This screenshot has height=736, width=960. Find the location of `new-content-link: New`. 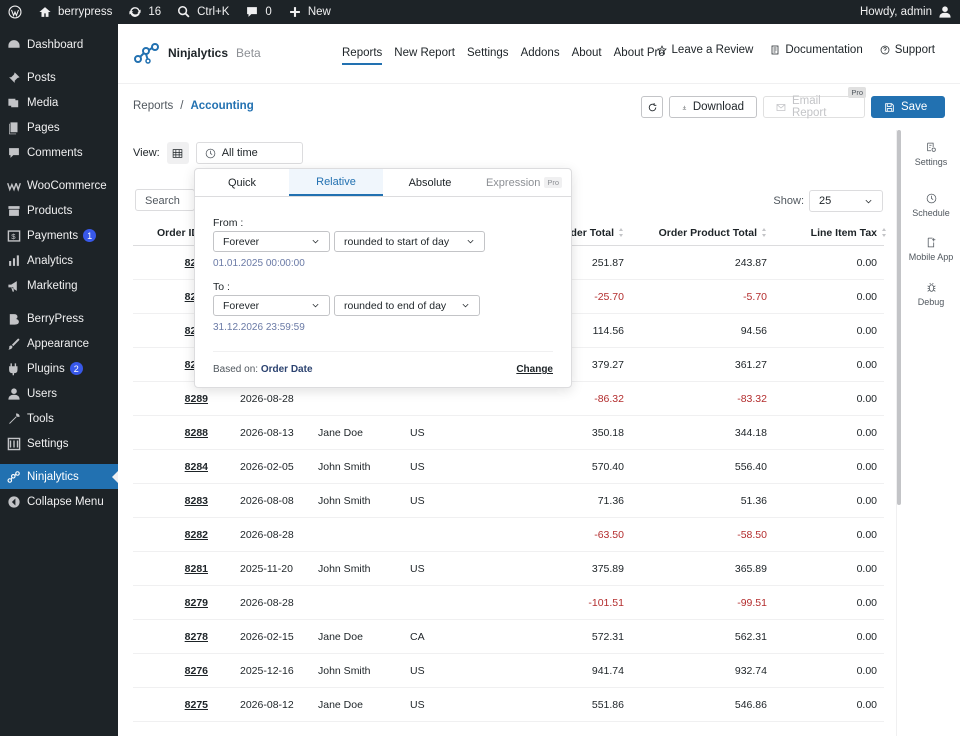

new-content-link: New is located at coordinates (309, 12).